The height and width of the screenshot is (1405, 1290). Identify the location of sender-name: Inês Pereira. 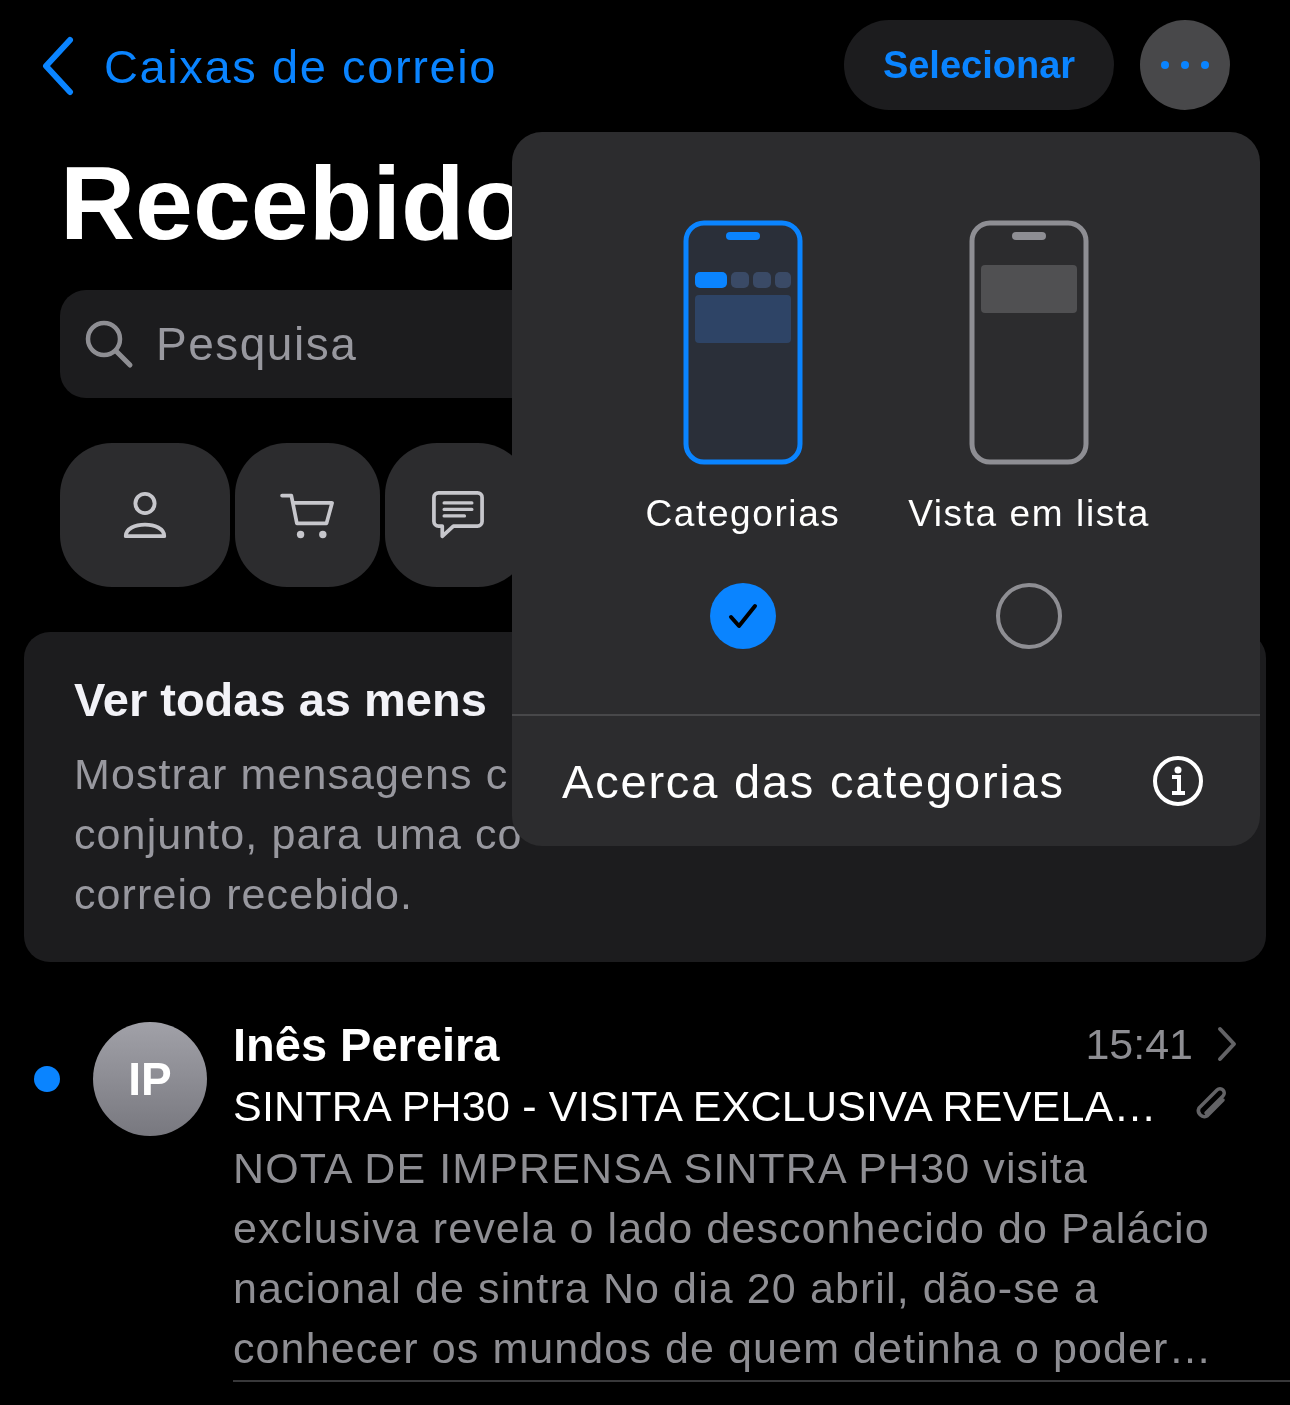
(366, 1044).